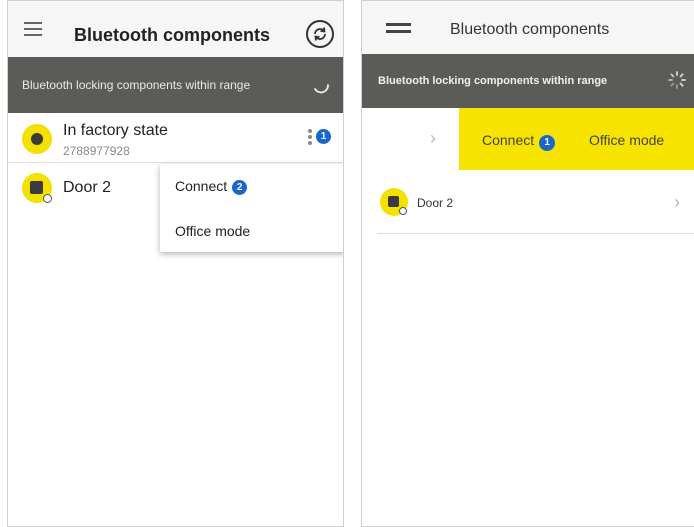 Image resolution: width=694 pixels, height=527 pixels. What do you see at coordinates (201, 186) in the screenshot?
I see `menu-item-label: Connect` at bounding box center [201, 186].